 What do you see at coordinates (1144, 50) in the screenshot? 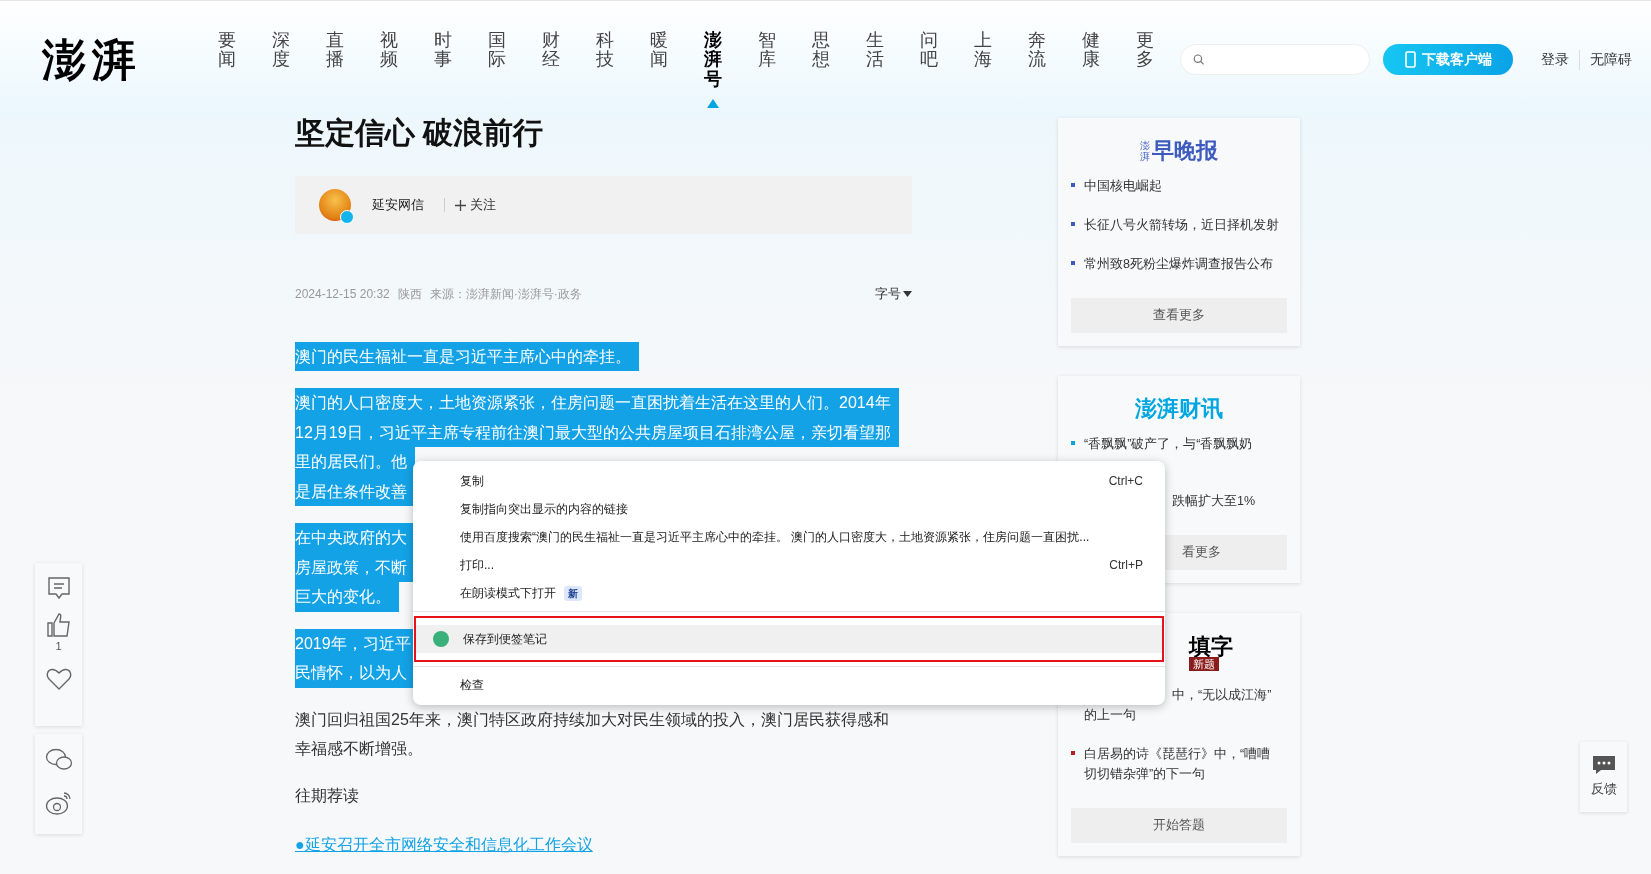
I see `nav-tab: 更多` at bounding box center [1144, 50].